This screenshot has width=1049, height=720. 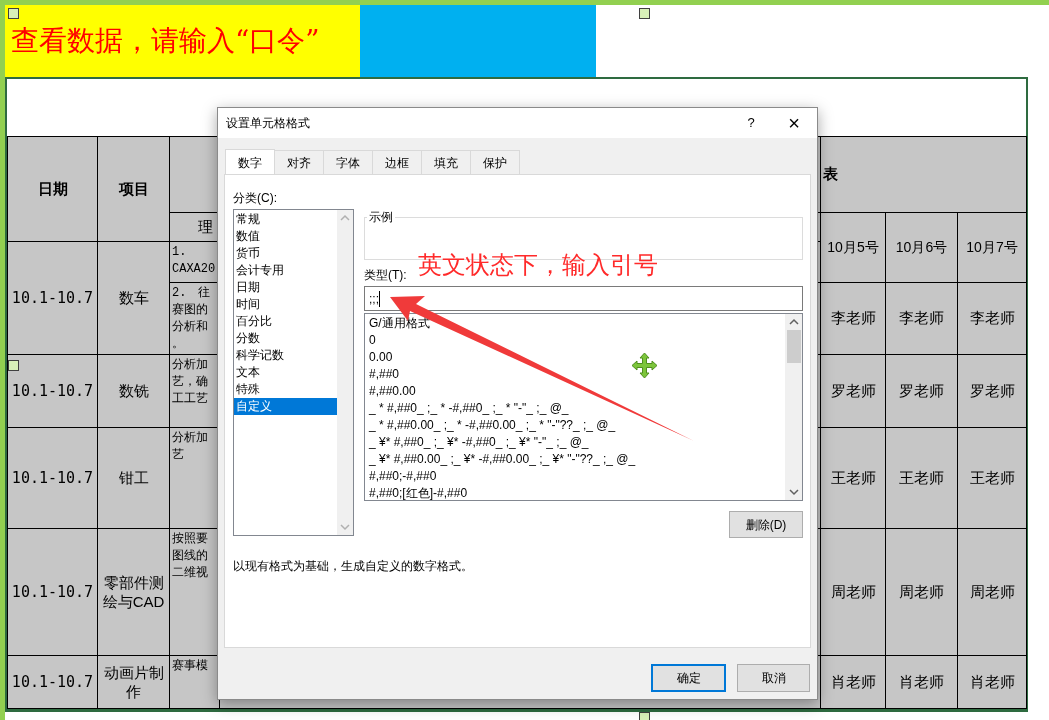 What do you see at coordinates (577, 340) in the screenshot?
I see `list-item: 0` at bounding box center [577, 340].